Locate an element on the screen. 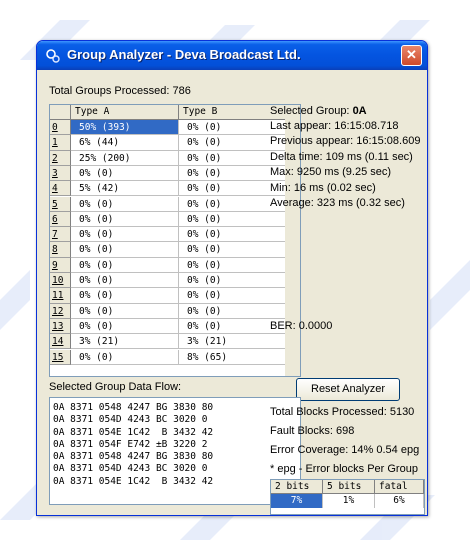 Image resolution: width=470 pixels, height=552 pixels. header-type-a: Type A is located at coordinates (125, 112).